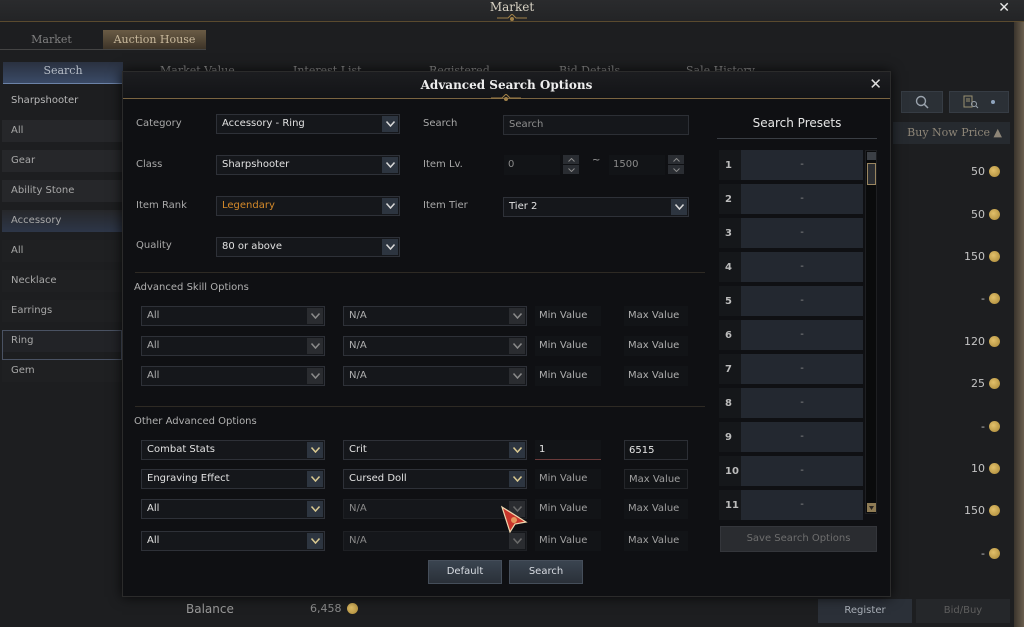 The width and height of the screenshot is (1024, 627). What do you see at coordinates (435, 541) in the screenshot?
I see `option-value-select: N/A` at bounding box center [435, 541].